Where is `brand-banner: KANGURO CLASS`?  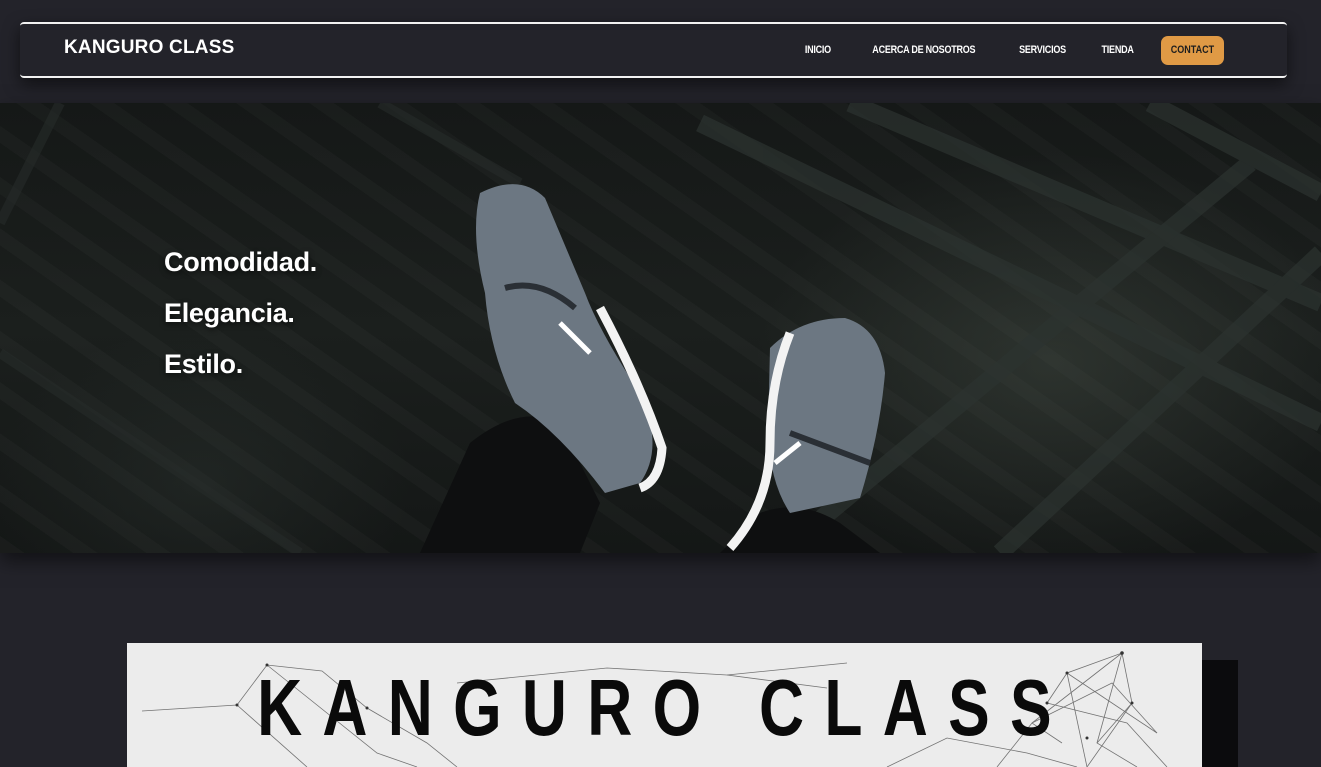
brand-banner: KANGURO CLASS is located at coordinates (664, 705).